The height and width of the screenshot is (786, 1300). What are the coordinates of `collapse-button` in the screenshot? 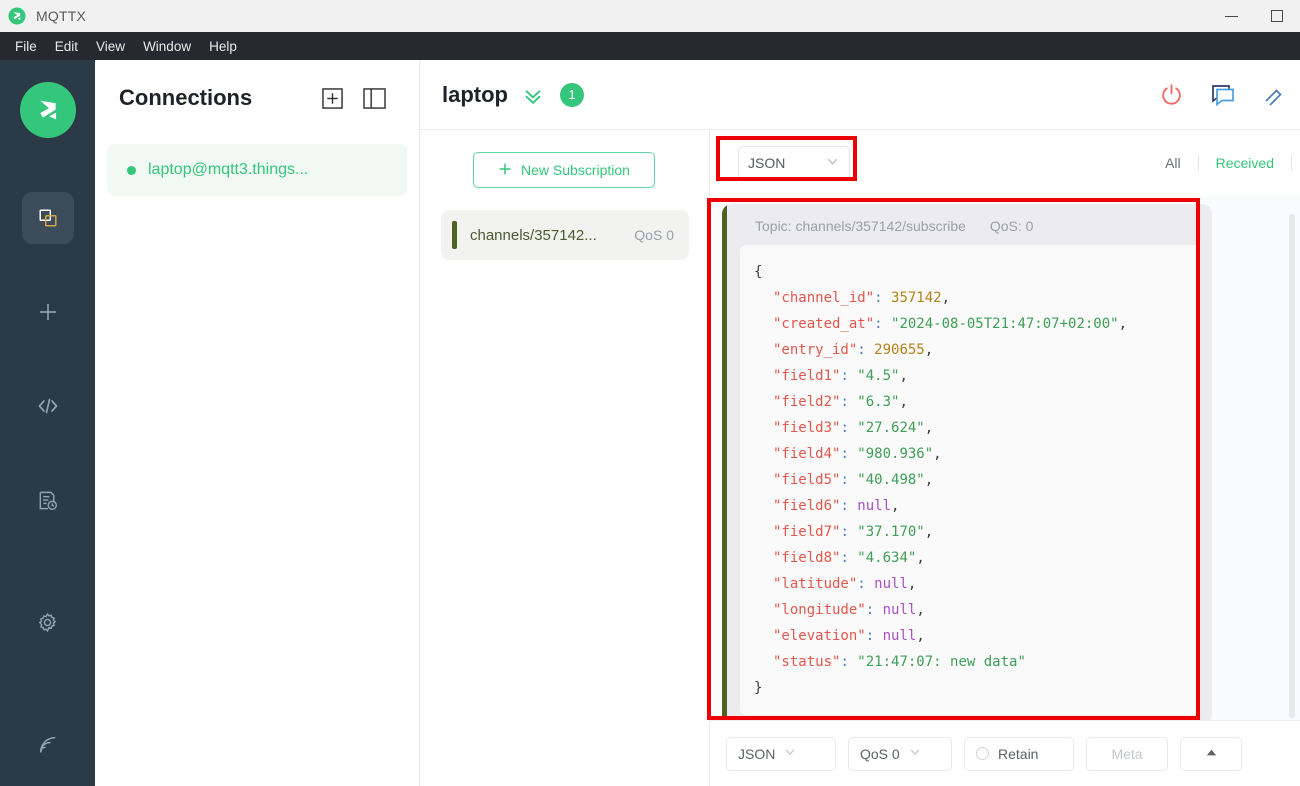 It's located at (1211, 753).